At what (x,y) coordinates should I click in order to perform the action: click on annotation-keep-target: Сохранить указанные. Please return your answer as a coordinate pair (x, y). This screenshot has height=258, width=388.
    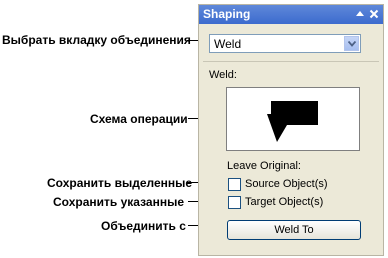
    Looking at the image, I should click on (118, 202).